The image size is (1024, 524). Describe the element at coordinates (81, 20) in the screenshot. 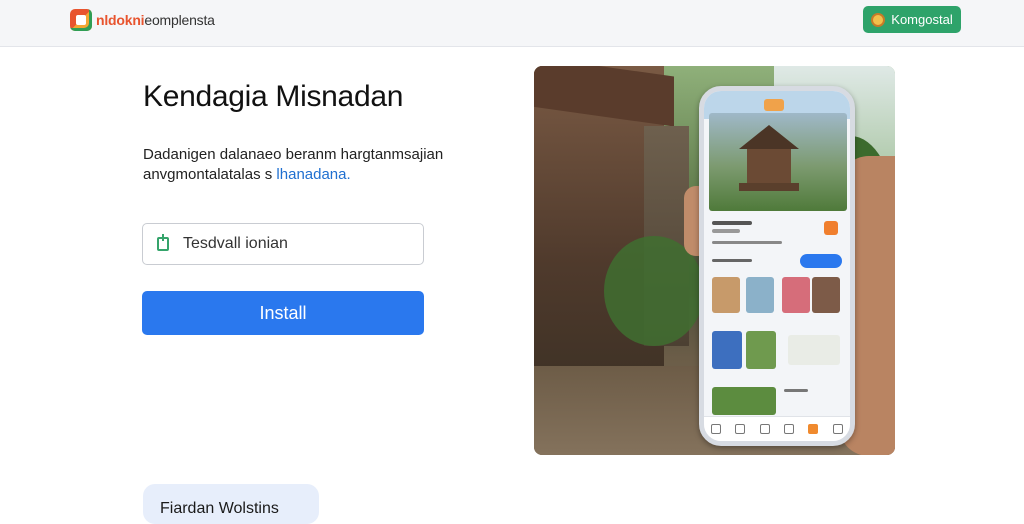

I see `app-logo-icon` at that location.